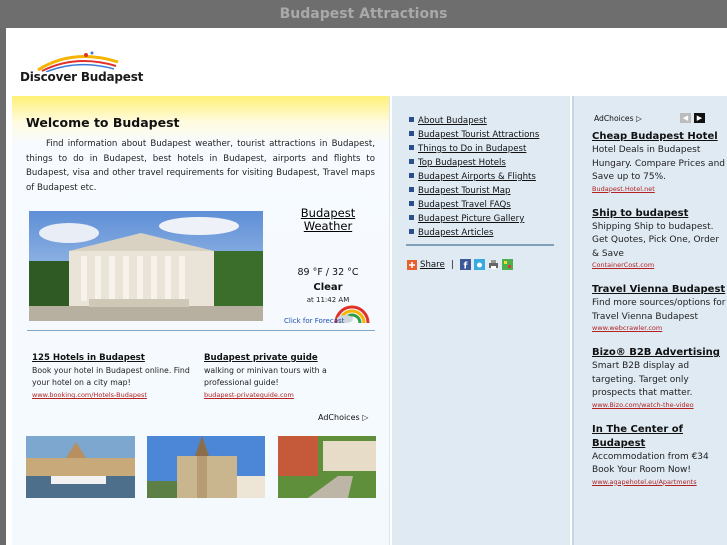 The image size is (727, 545). What do you see at coordinates (659, 189) in the screenshot?
I see `ad-url: Budapest.Hotel.net` at bounding box center [659, 189].